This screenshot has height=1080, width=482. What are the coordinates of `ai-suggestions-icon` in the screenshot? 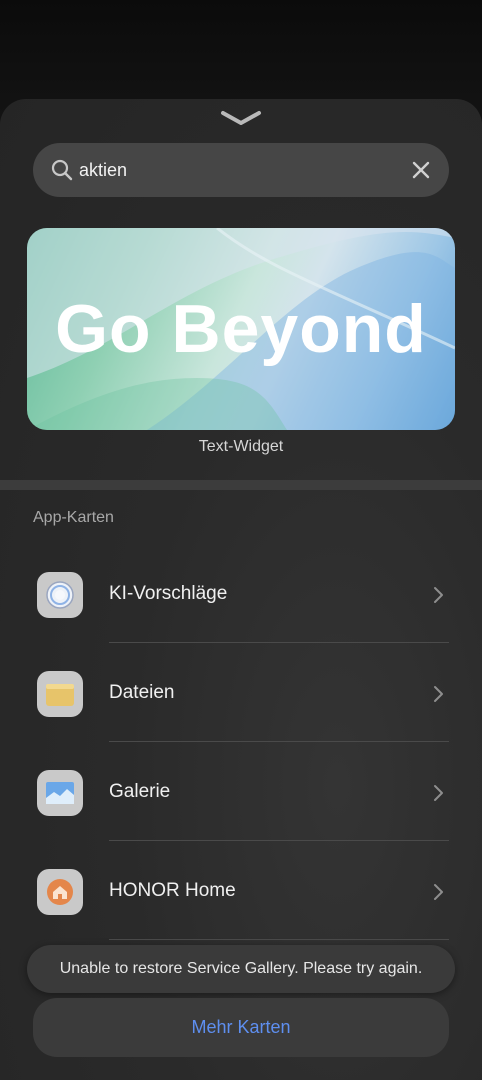 It's located at (60, 595).